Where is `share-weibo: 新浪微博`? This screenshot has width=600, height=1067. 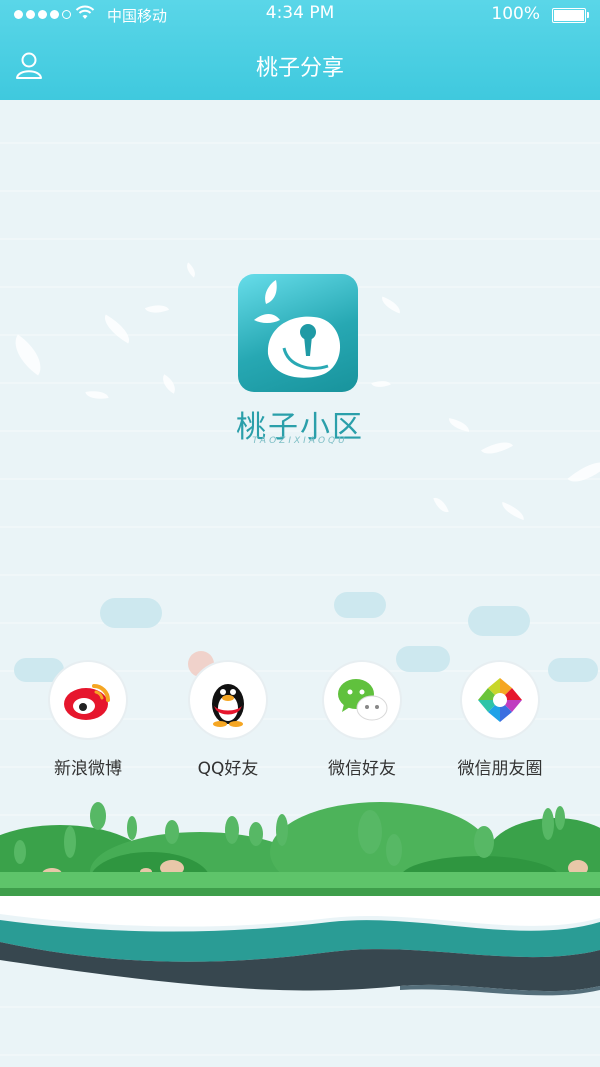
share-weibo: 新浪微博 is located at coordinates (88, 720).